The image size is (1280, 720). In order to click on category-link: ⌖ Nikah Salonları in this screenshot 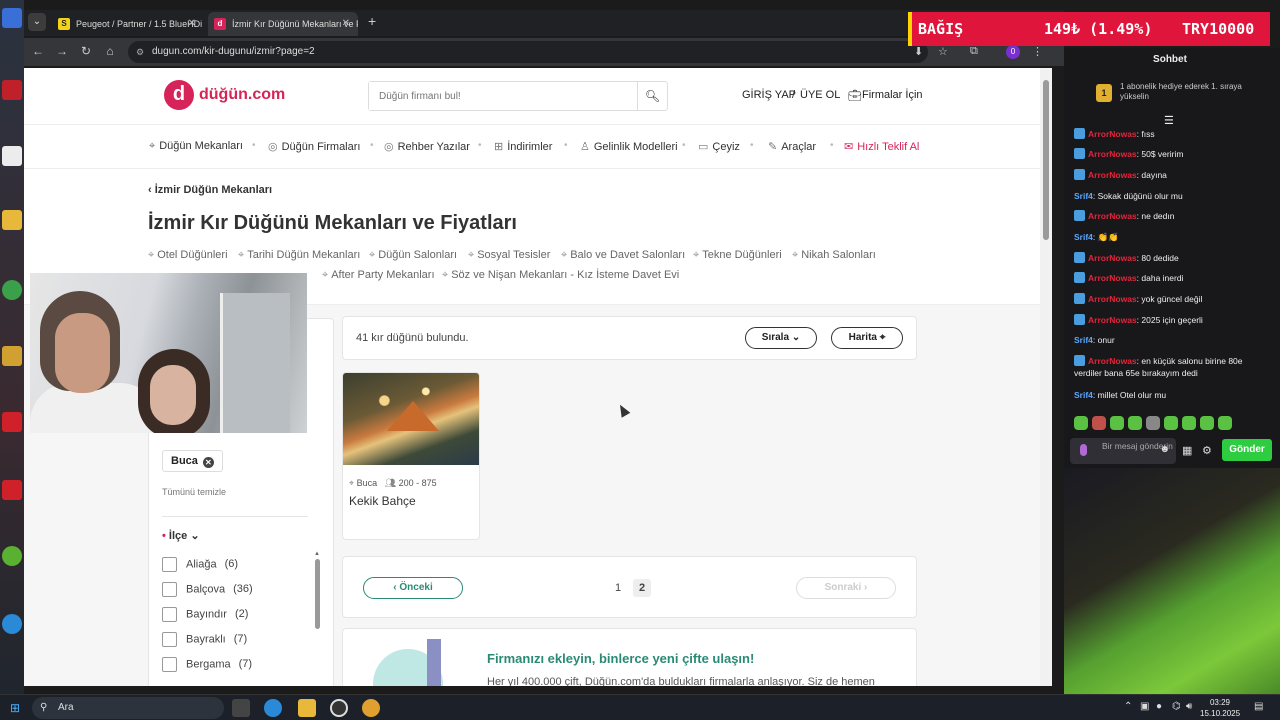, I will do `click(834, 255)`.